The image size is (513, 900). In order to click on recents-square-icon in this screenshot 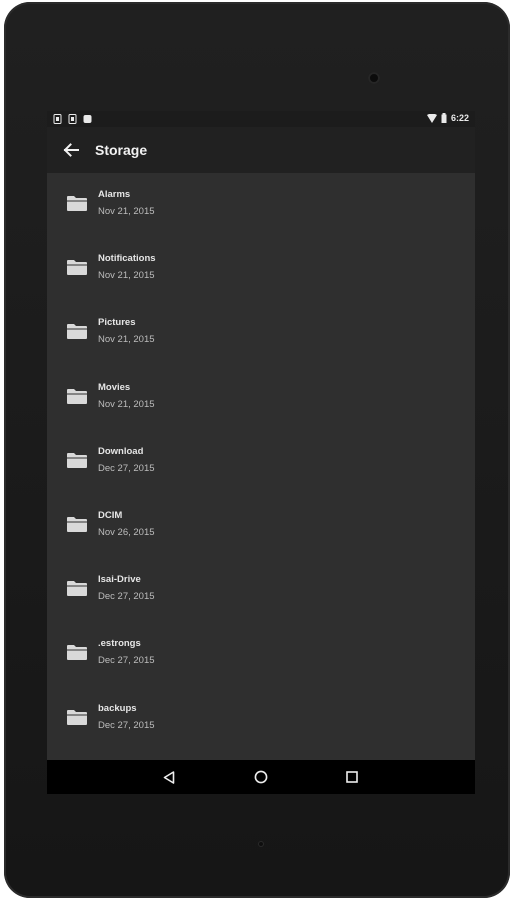, I will do `click(352, 777)`.